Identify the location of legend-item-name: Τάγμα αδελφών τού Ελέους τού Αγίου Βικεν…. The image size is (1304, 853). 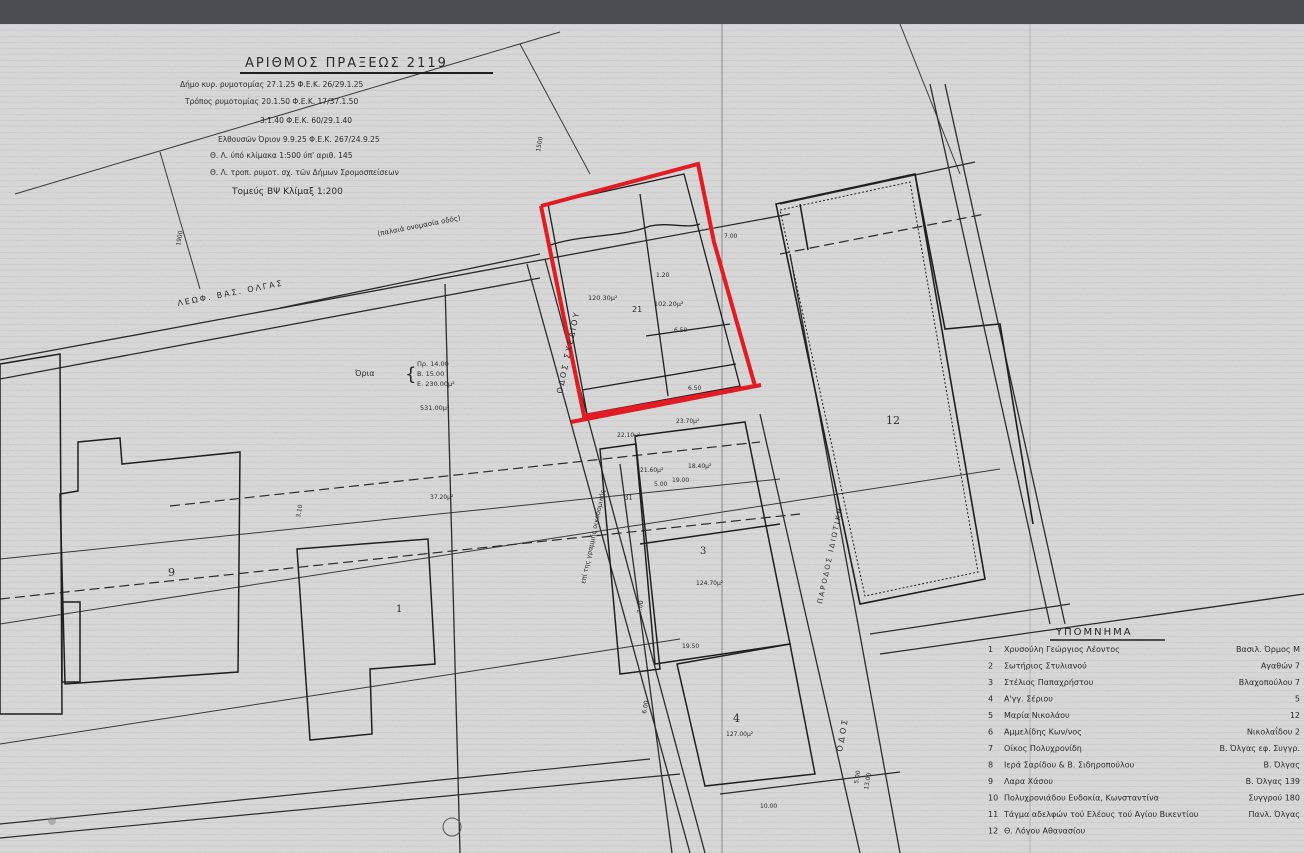
(1101, 814).